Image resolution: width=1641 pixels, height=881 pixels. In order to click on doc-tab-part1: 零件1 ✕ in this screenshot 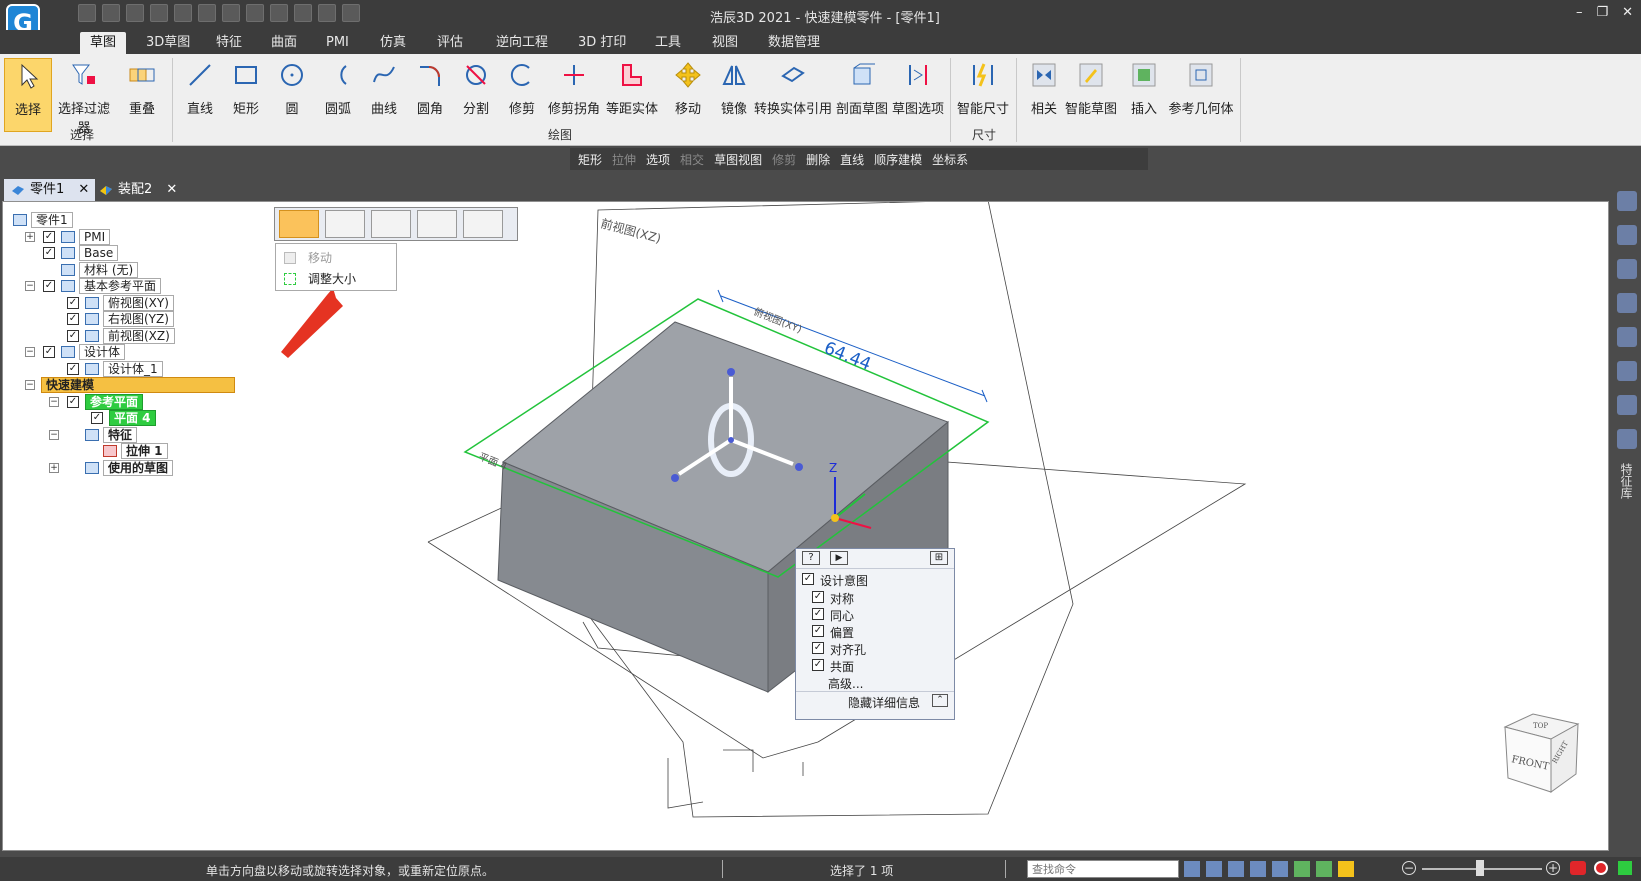, I will do `click(50, 190)`.